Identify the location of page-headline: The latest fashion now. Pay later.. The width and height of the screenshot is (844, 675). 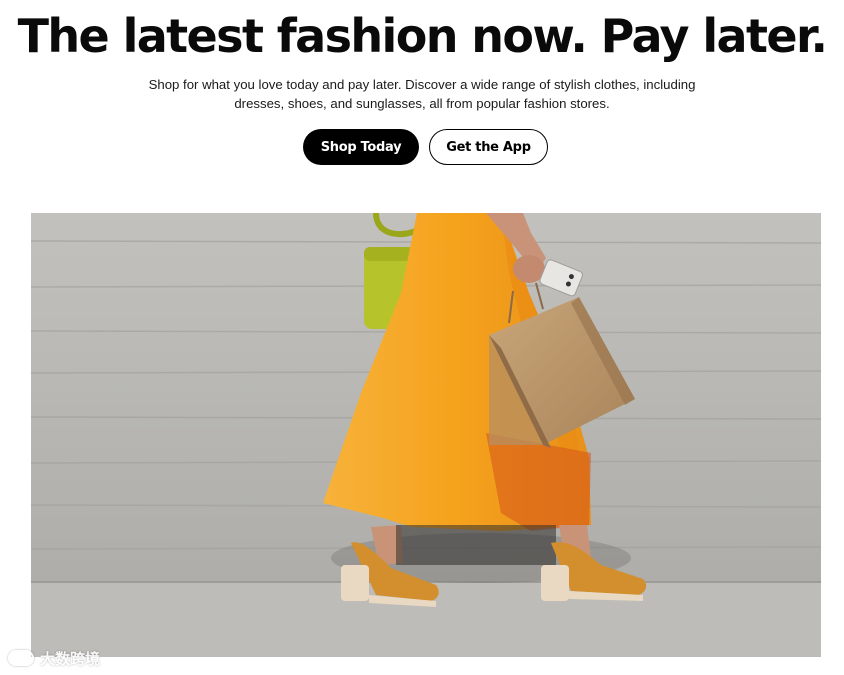
(422, 36).